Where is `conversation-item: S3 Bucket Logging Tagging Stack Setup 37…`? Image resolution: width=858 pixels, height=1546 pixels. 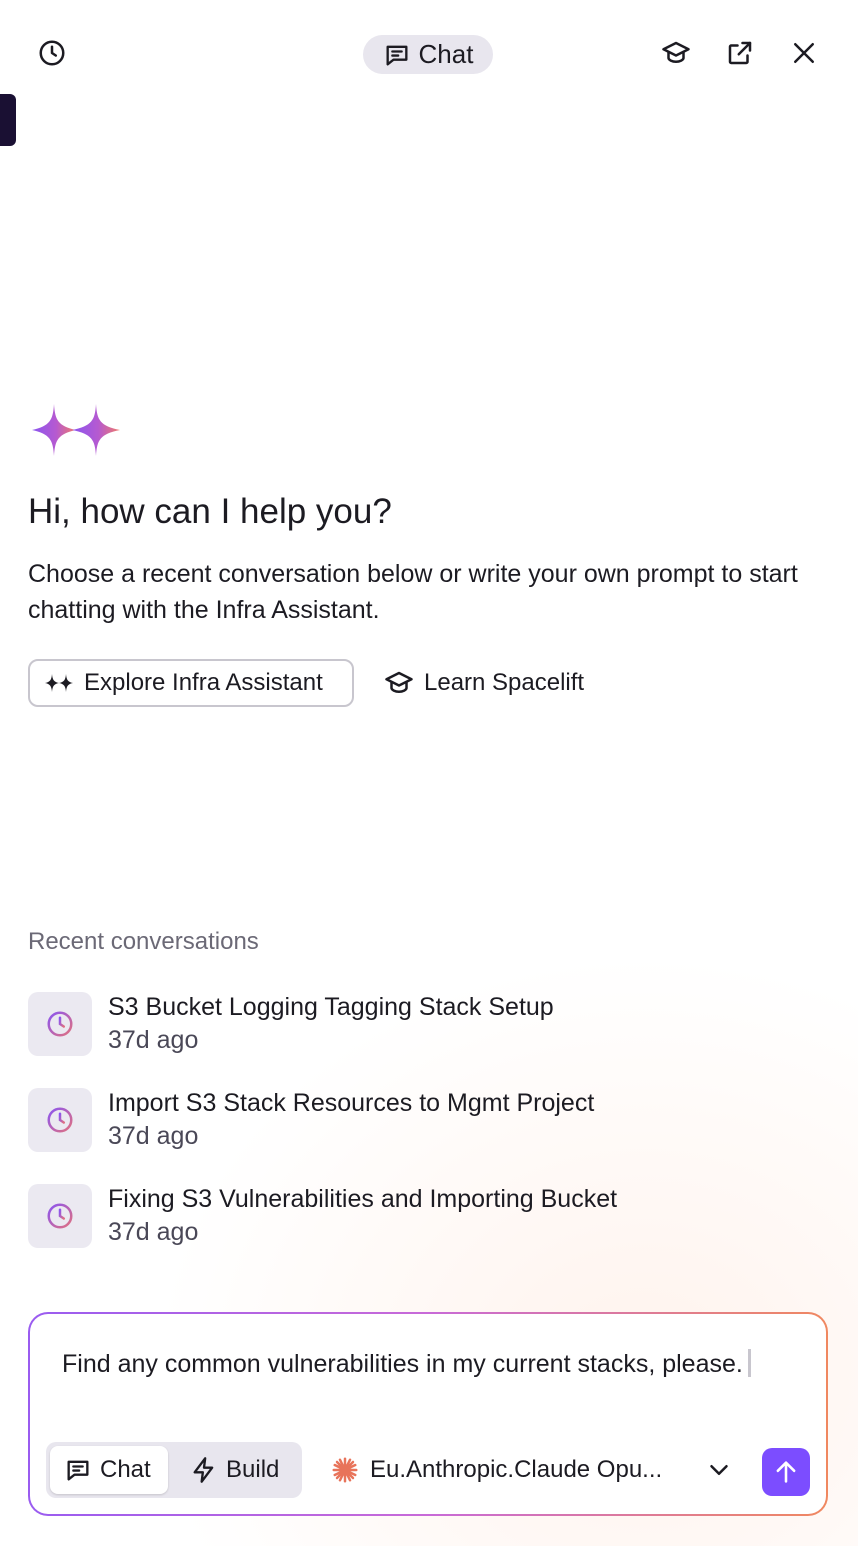 conversation-item: S3 Bucket Logging Tagging Stack Setup 37… is located at coordinates (428, 1024).